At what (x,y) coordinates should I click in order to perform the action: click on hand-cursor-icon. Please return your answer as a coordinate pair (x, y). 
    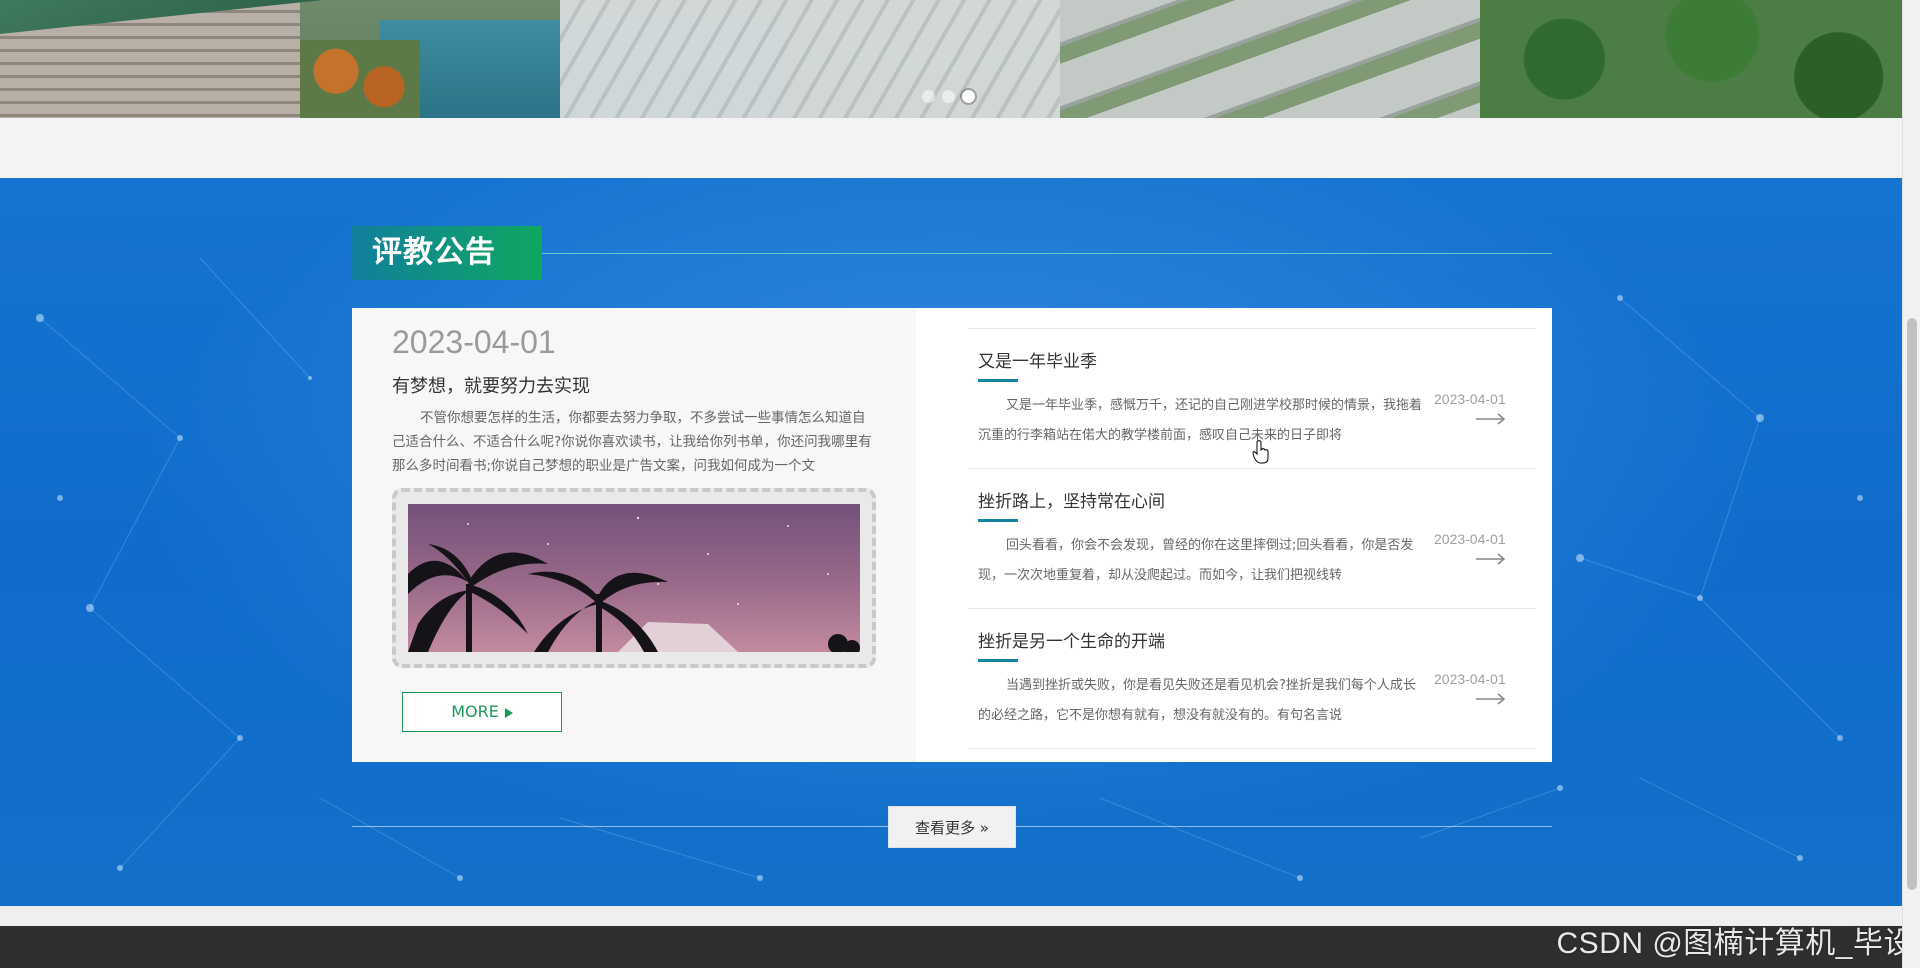
    Looking at the image, I should click on (1260, 452).